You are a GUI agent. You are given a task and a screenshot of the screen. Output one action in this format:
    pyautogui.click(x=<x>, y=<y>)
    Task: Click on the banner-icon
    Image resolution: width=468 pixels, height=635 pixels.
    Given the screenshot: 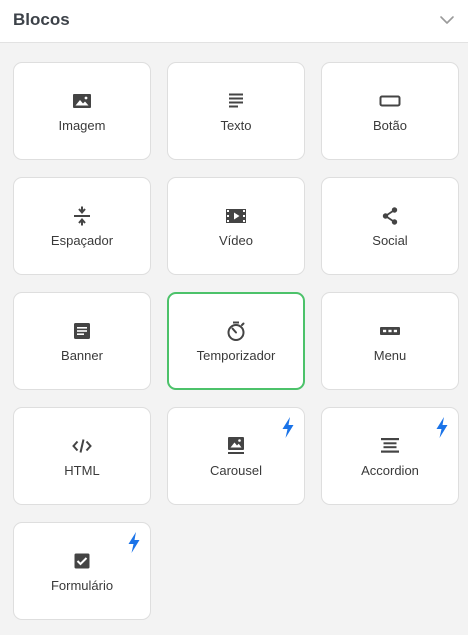 What is the action you would take?
    pyautogui.click(x=82, y=331)
    